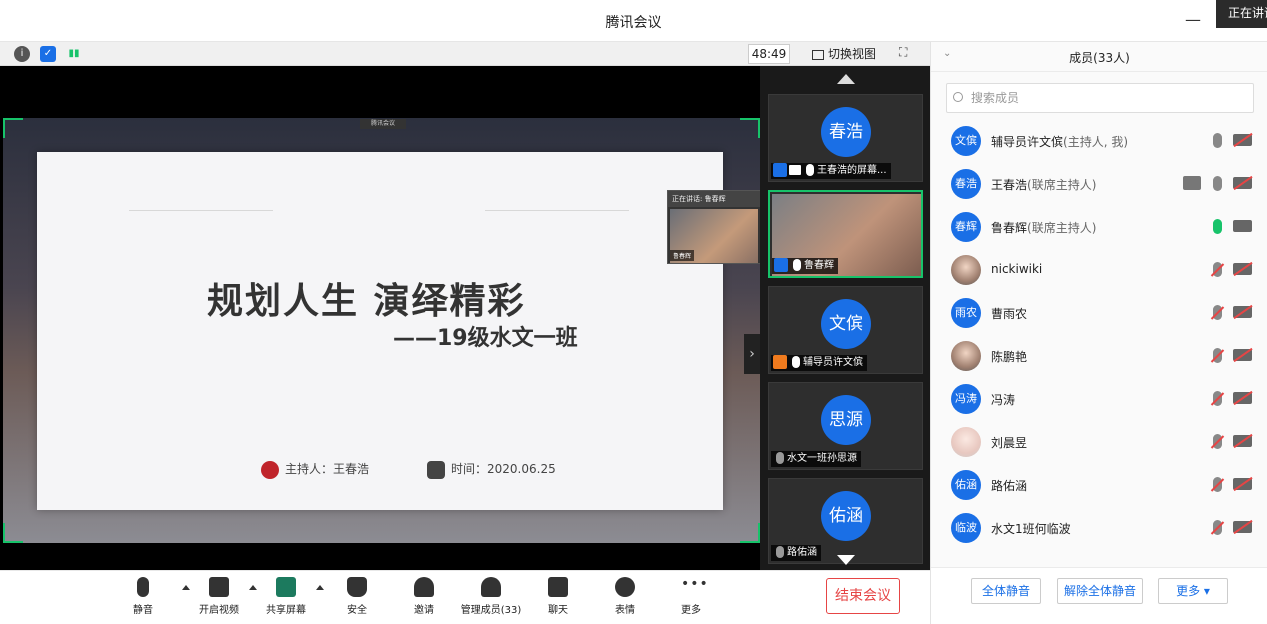 Image resolution: width=1267 pixels, height=624 pixels. Describe the element at coordinates (714, 199) in the screenshot. I see `pip-header: 正在讲话: 鲁春辉` at that location.